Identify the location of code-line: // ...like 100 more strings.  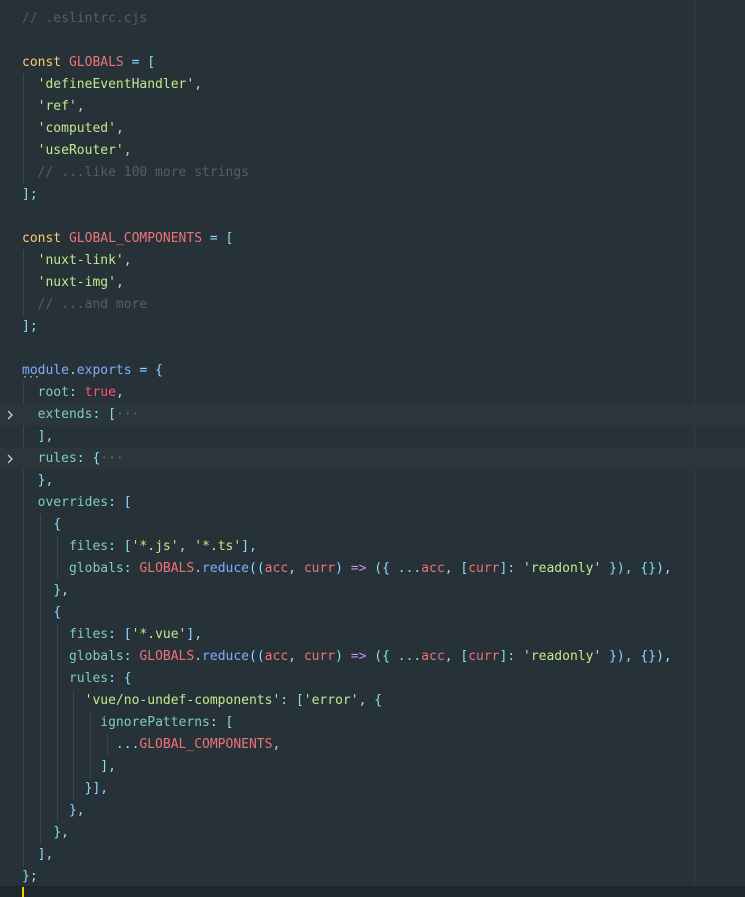
(372, 173).